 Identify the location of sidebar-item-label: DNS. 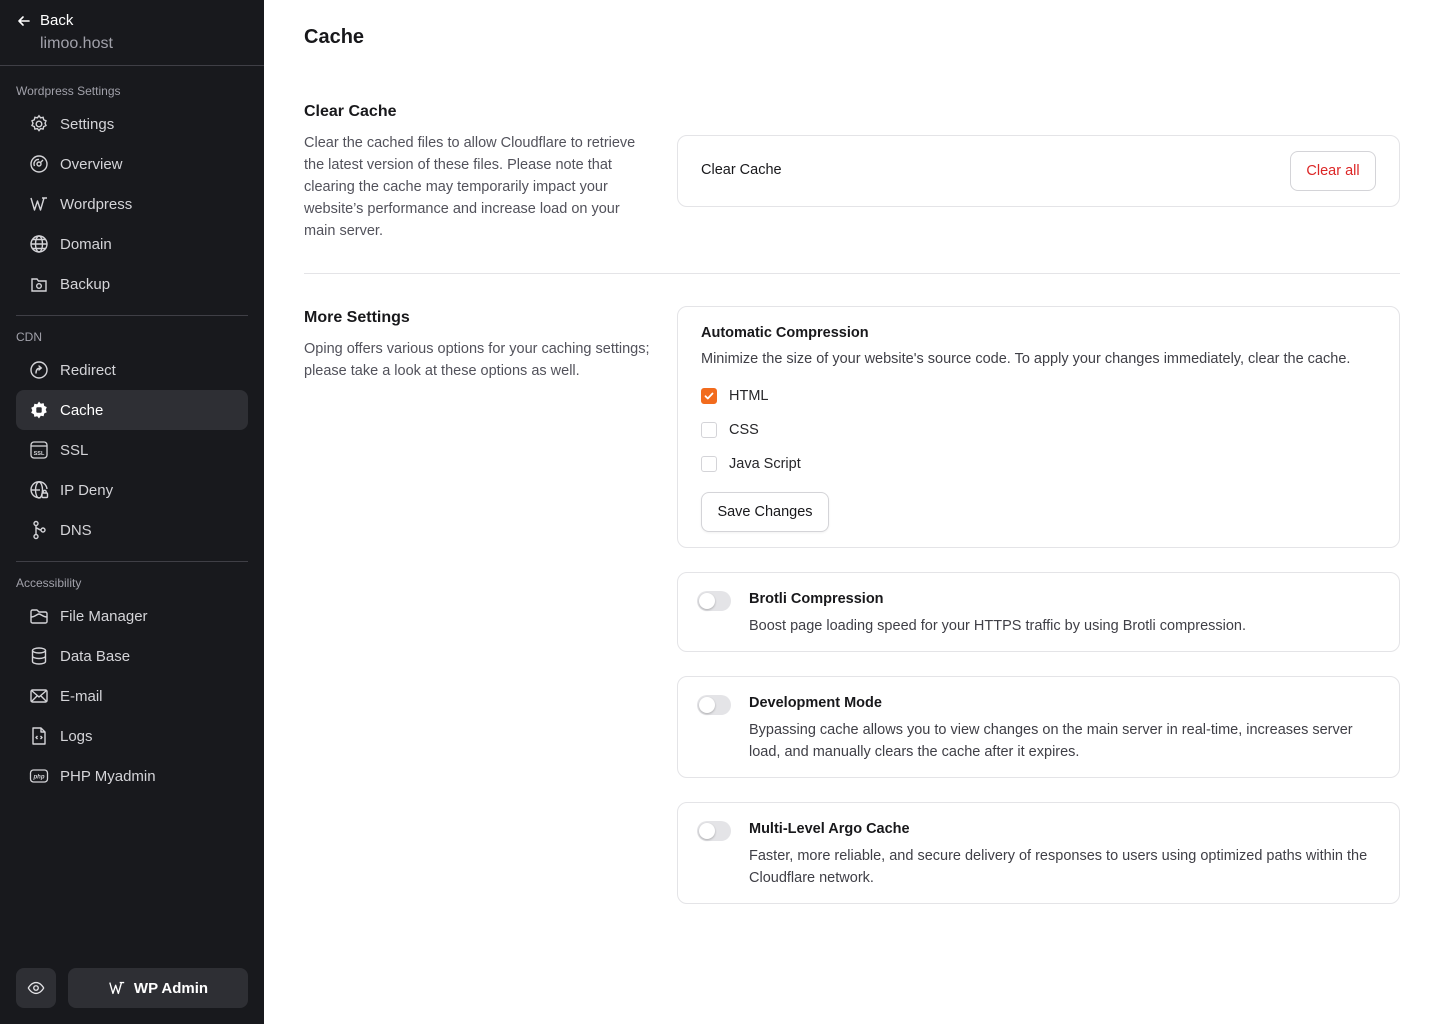
(76, 530).